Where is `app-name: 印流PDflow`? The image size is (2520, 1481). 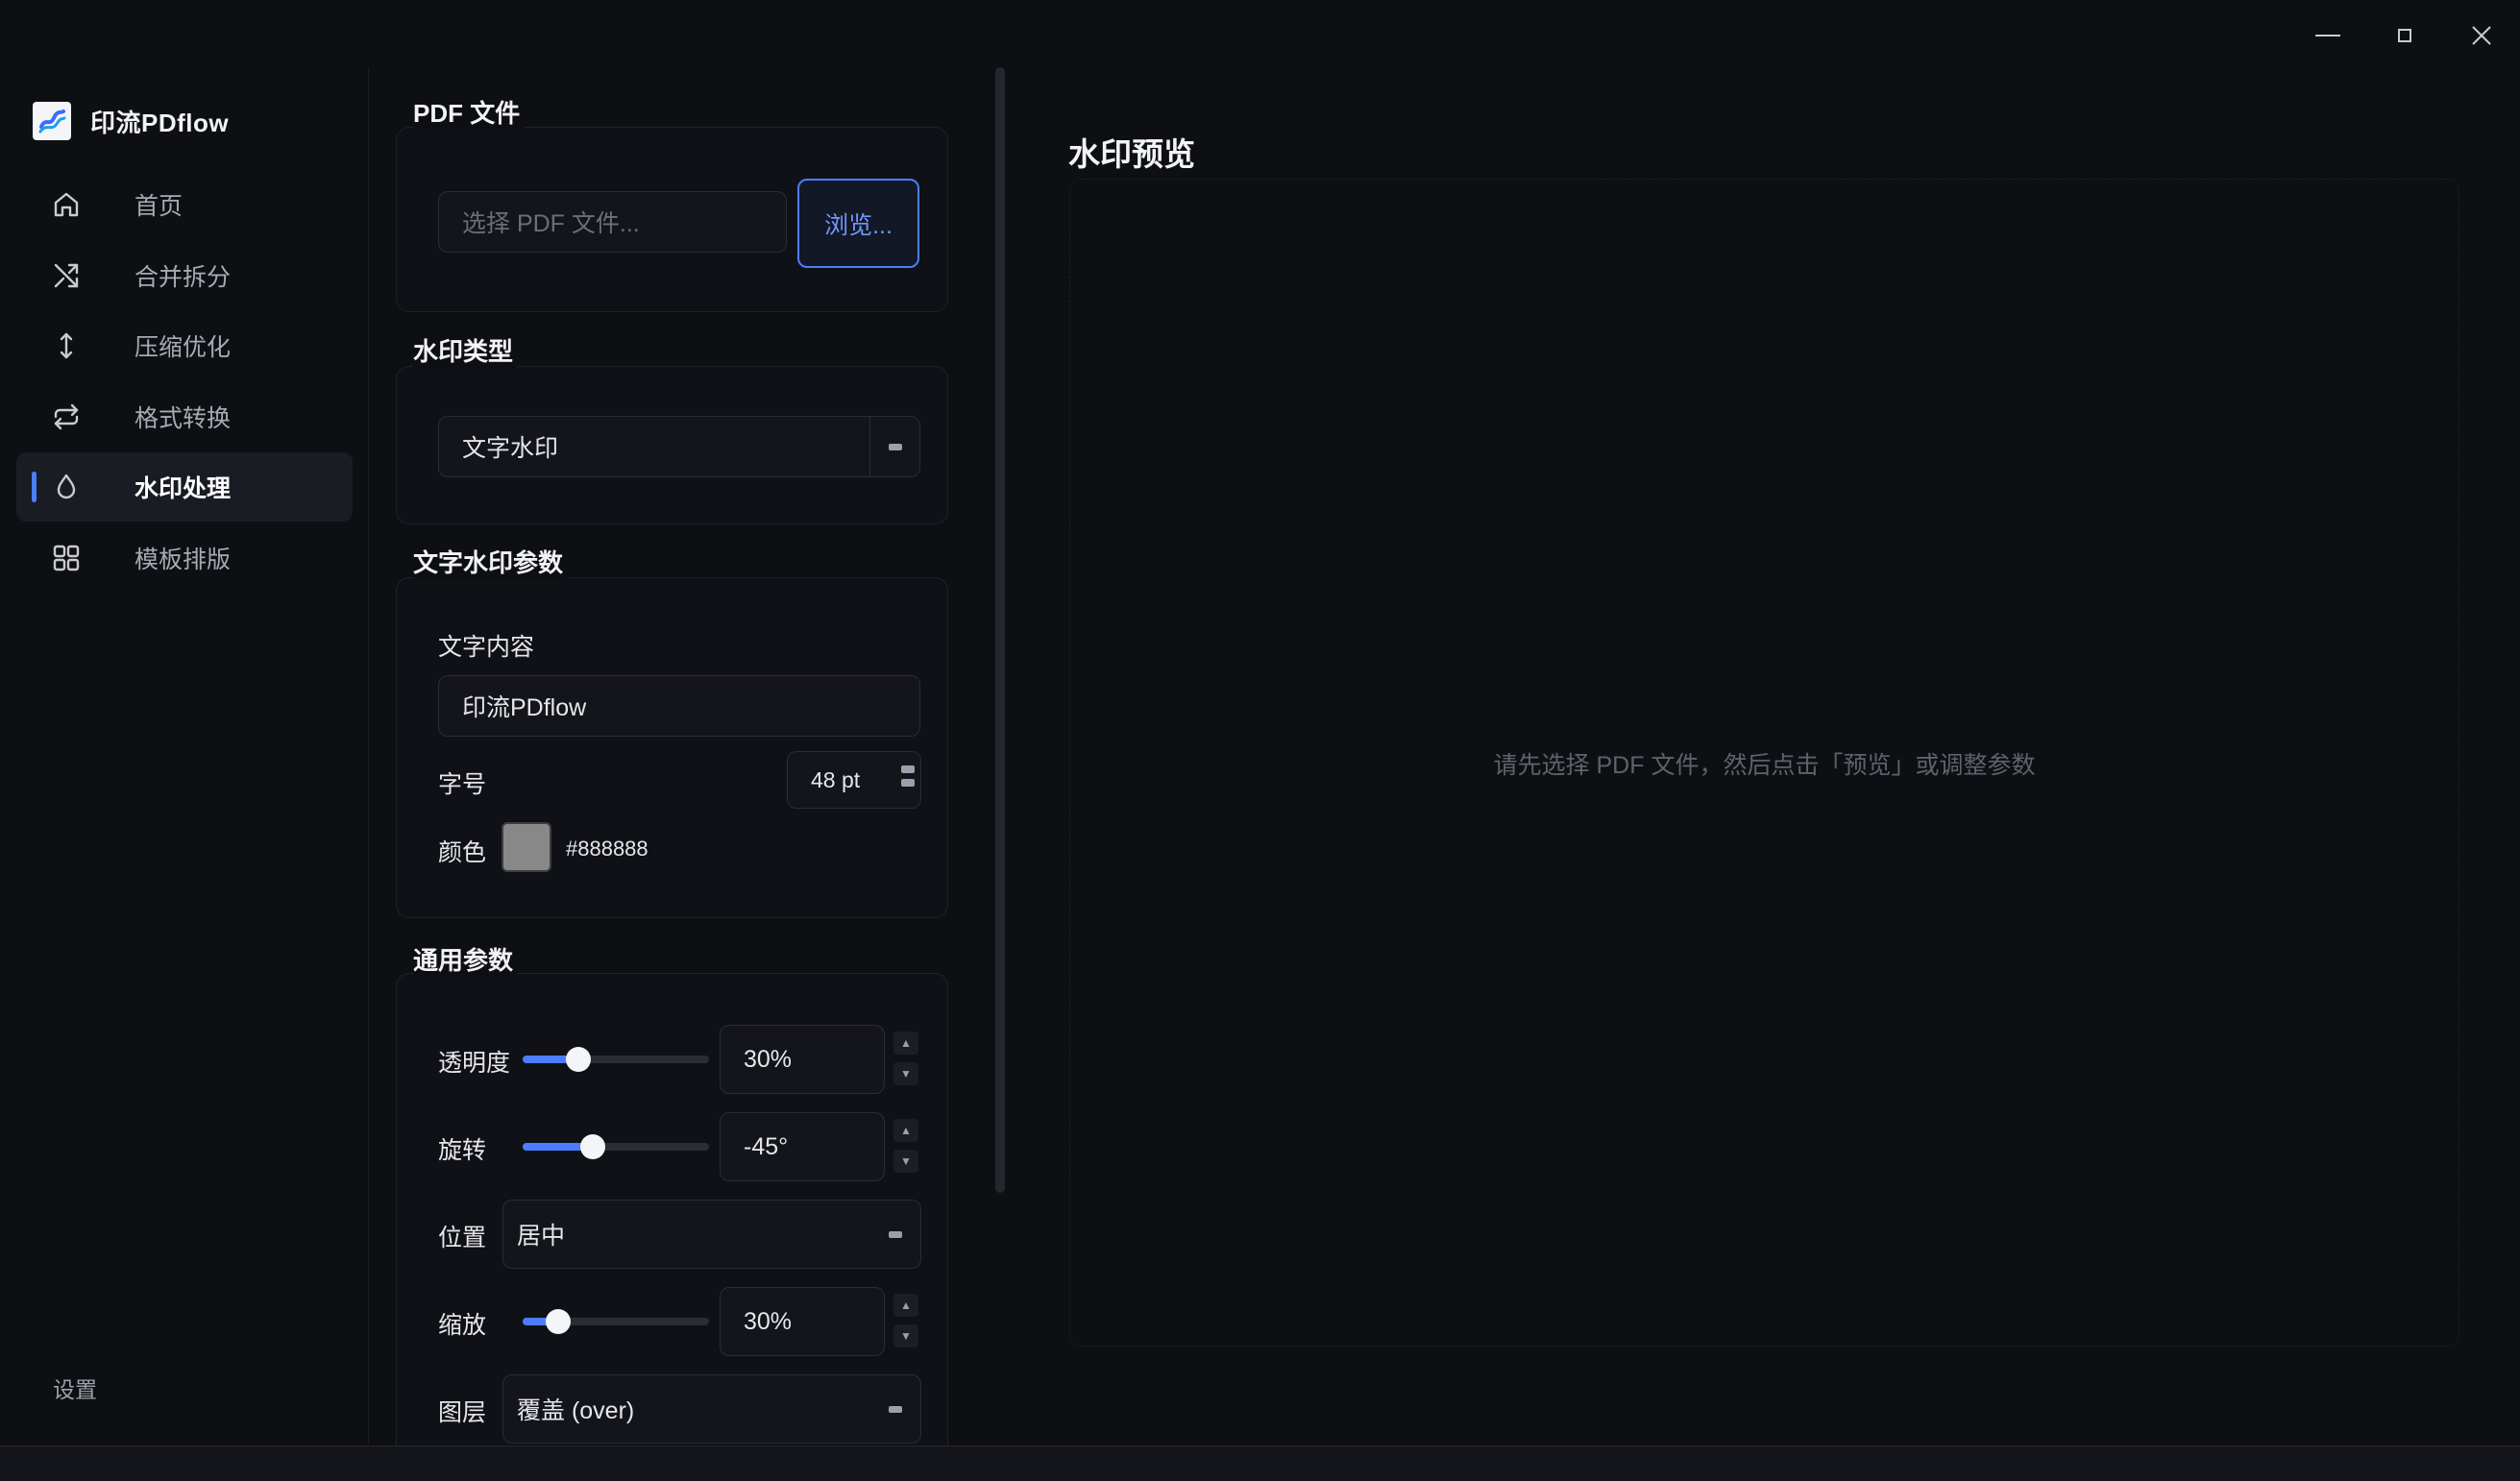
app-name: 印流PDflow is located at coordinates (160, 122).